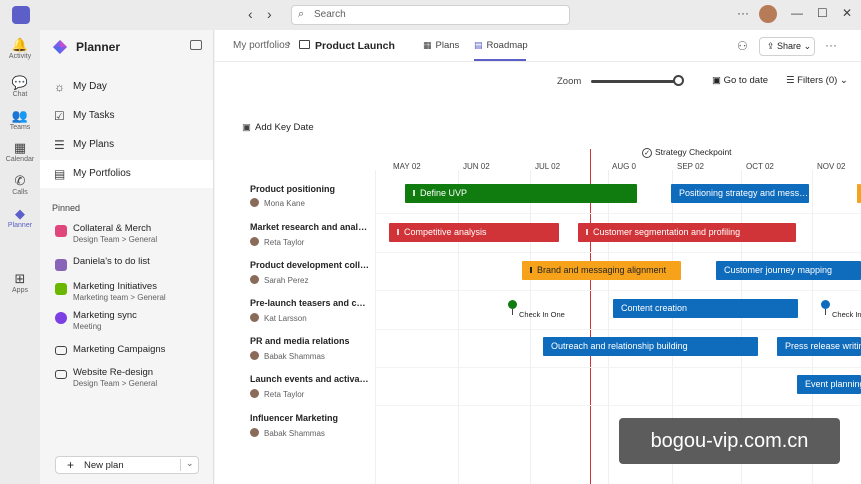  I want to click on sidebar-item-my-portfolios: ▤ My Portfolios, so click(126, 174).